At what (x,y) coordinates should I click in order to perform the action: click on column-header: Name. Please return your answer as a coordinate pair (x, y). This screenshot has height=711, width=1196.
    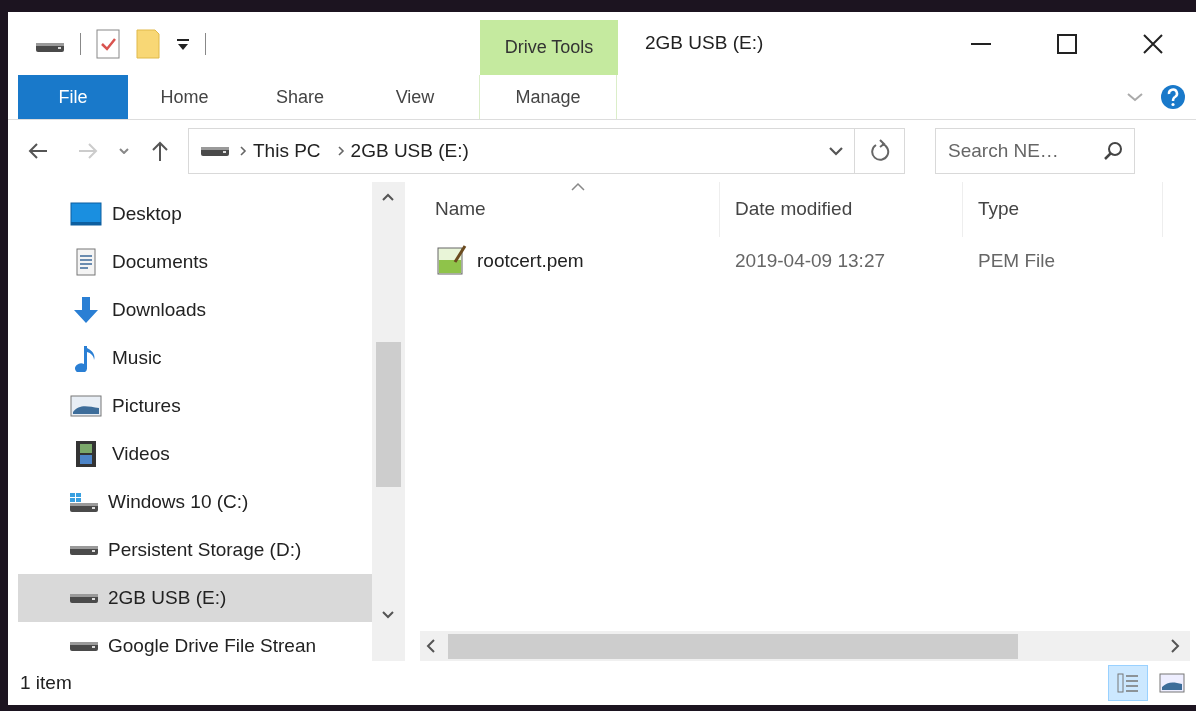
    Looking at the image, I should click on (570, 209).